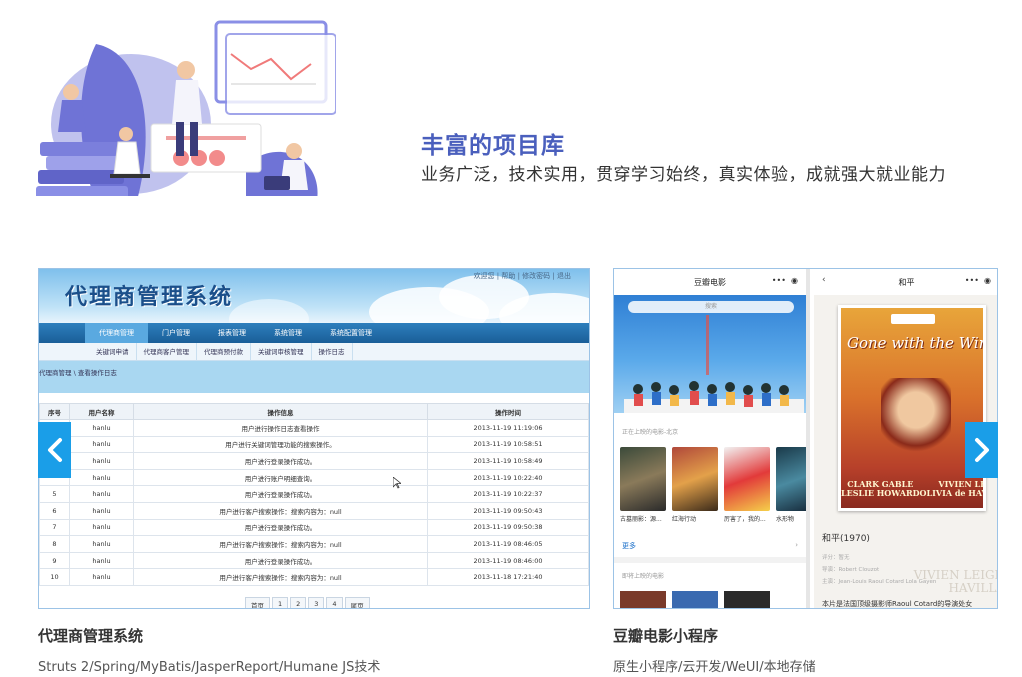 The image size is (1022, 677). Describe the element at coordinates (714, 667) in the screenshot. I see `project-description: 原生小程序/云开发/WeUI/本地存储` at that location.